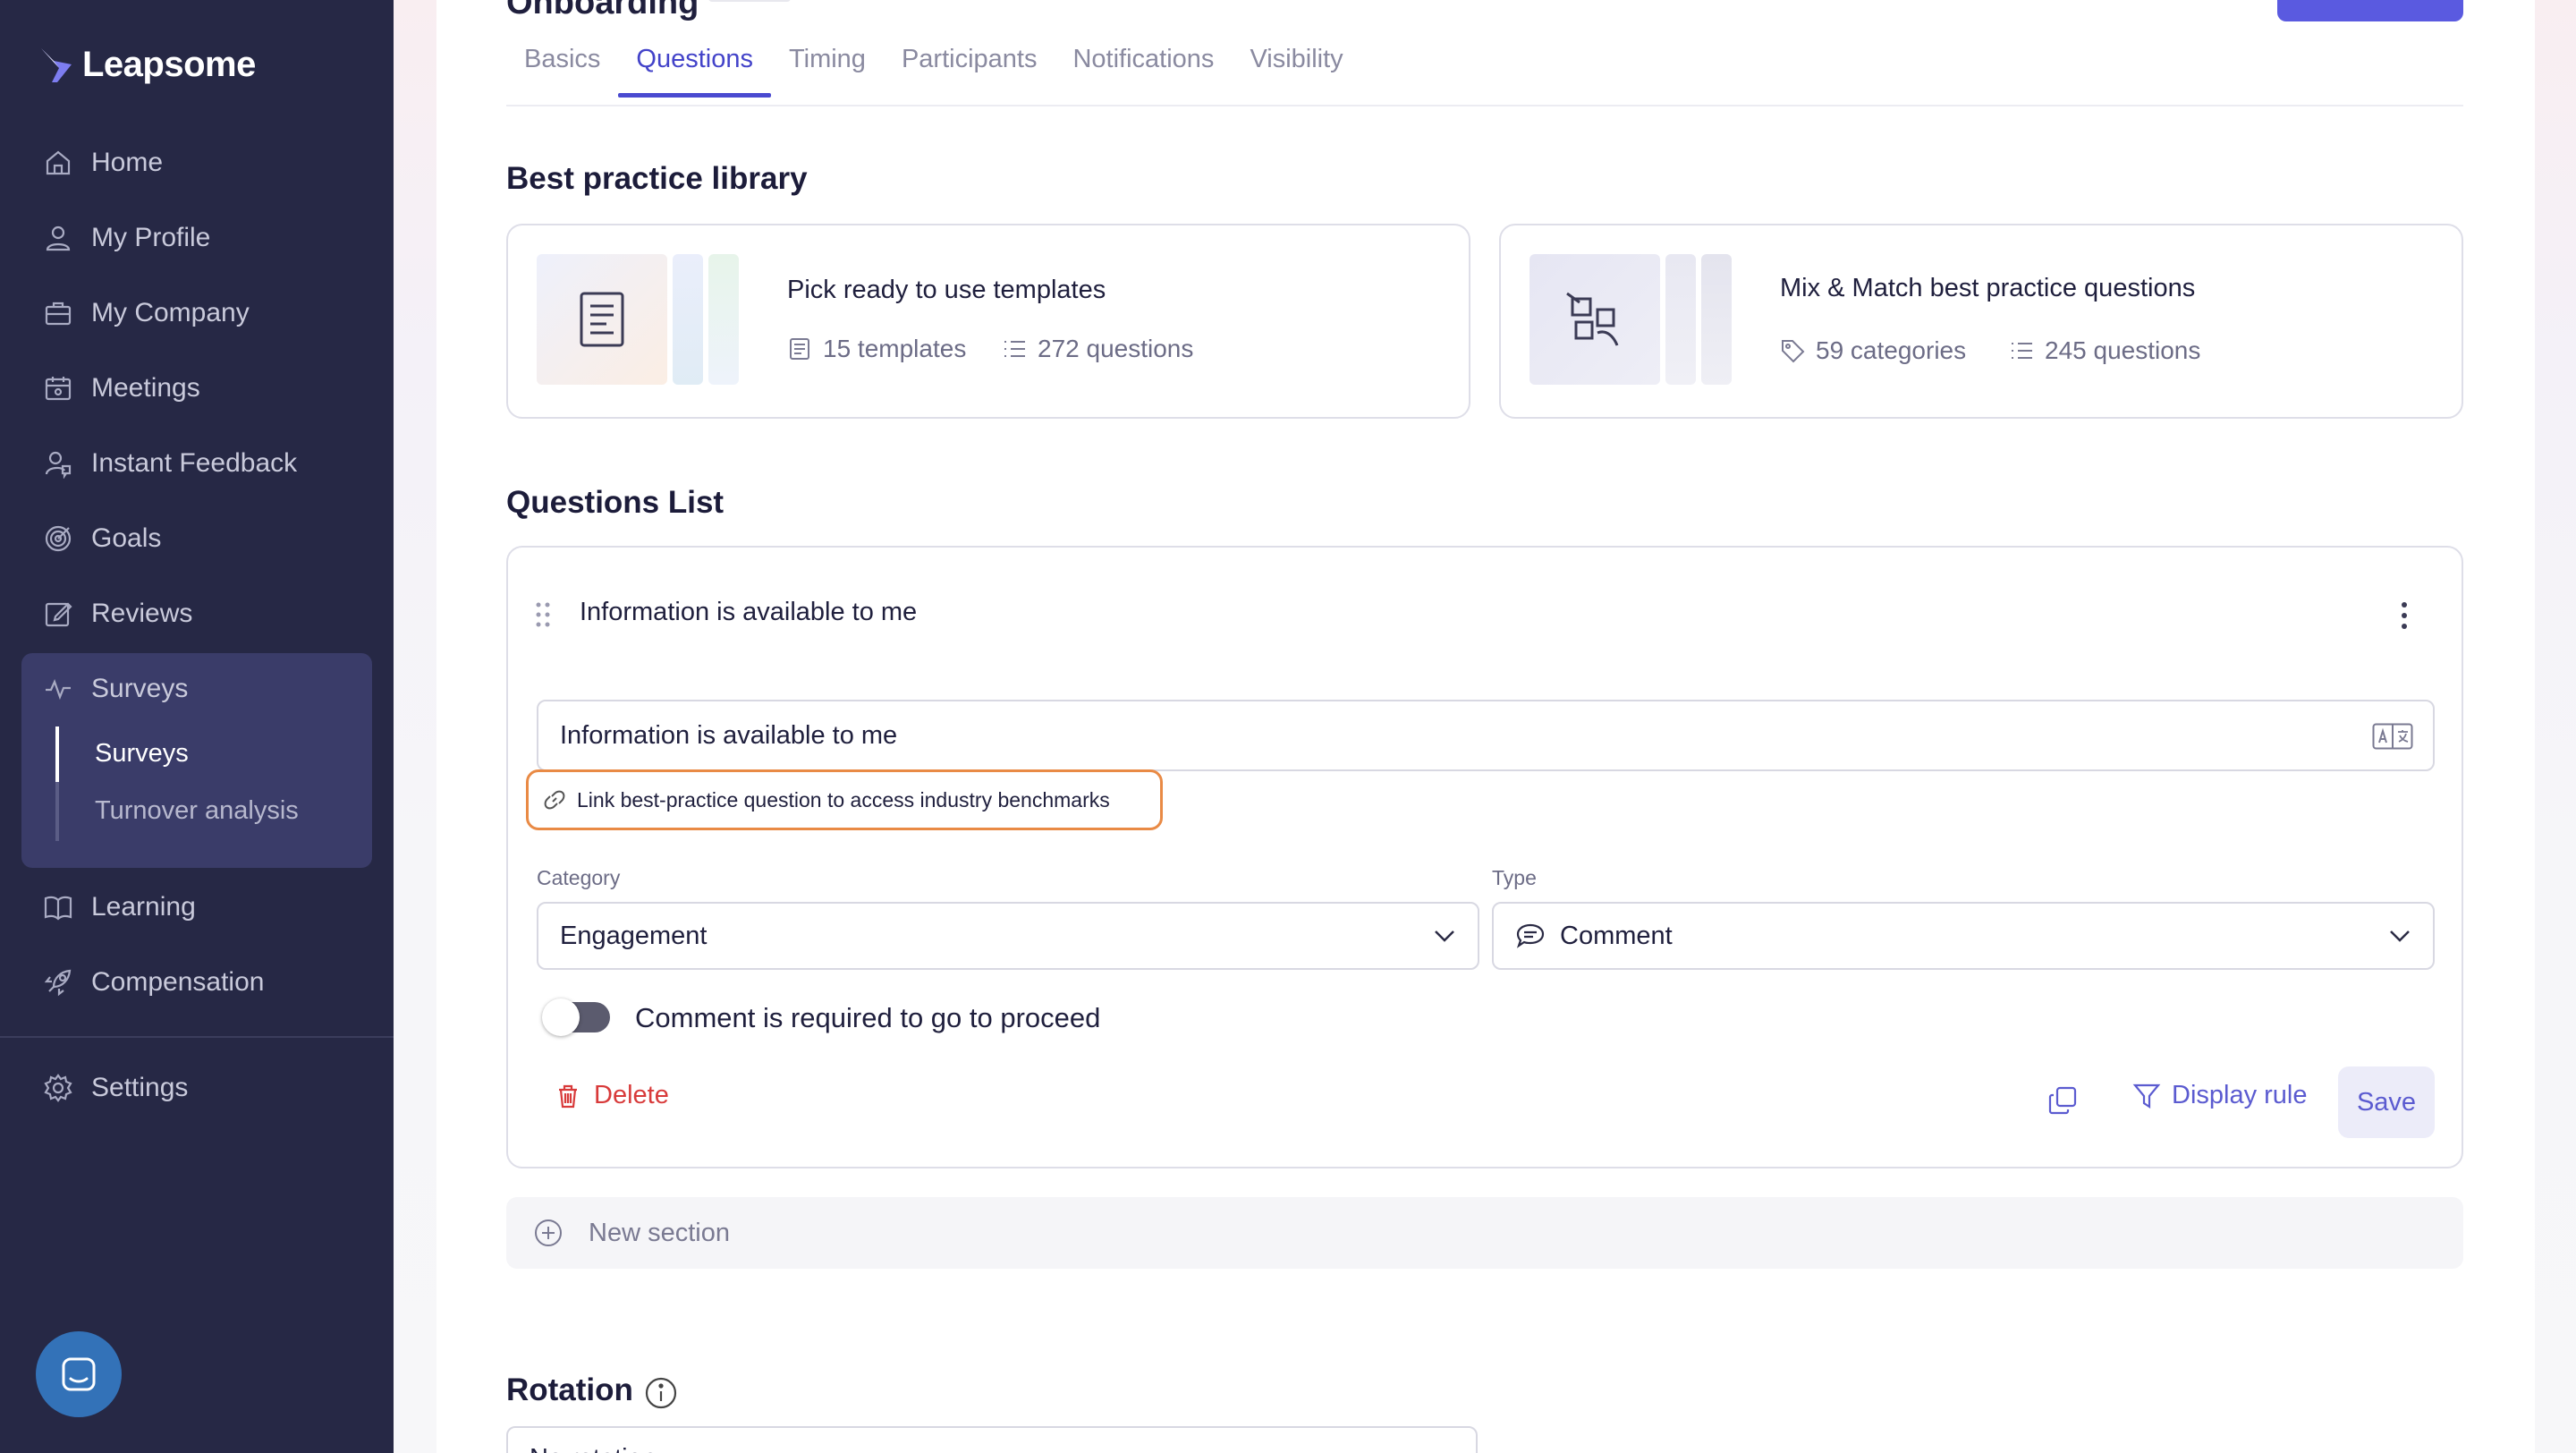 This screenshot has width=2576, height=1453. I want to click on rotation-select: No rotation, so click(992, 1439).